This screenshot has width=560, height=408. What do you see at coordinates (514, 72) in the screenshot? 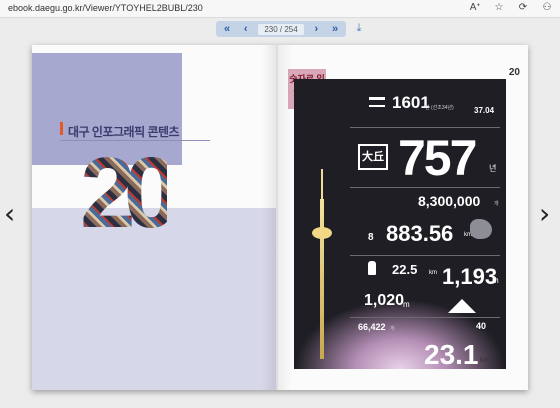
I see `corner-page-number: 20` at bounding box center [514, 72].